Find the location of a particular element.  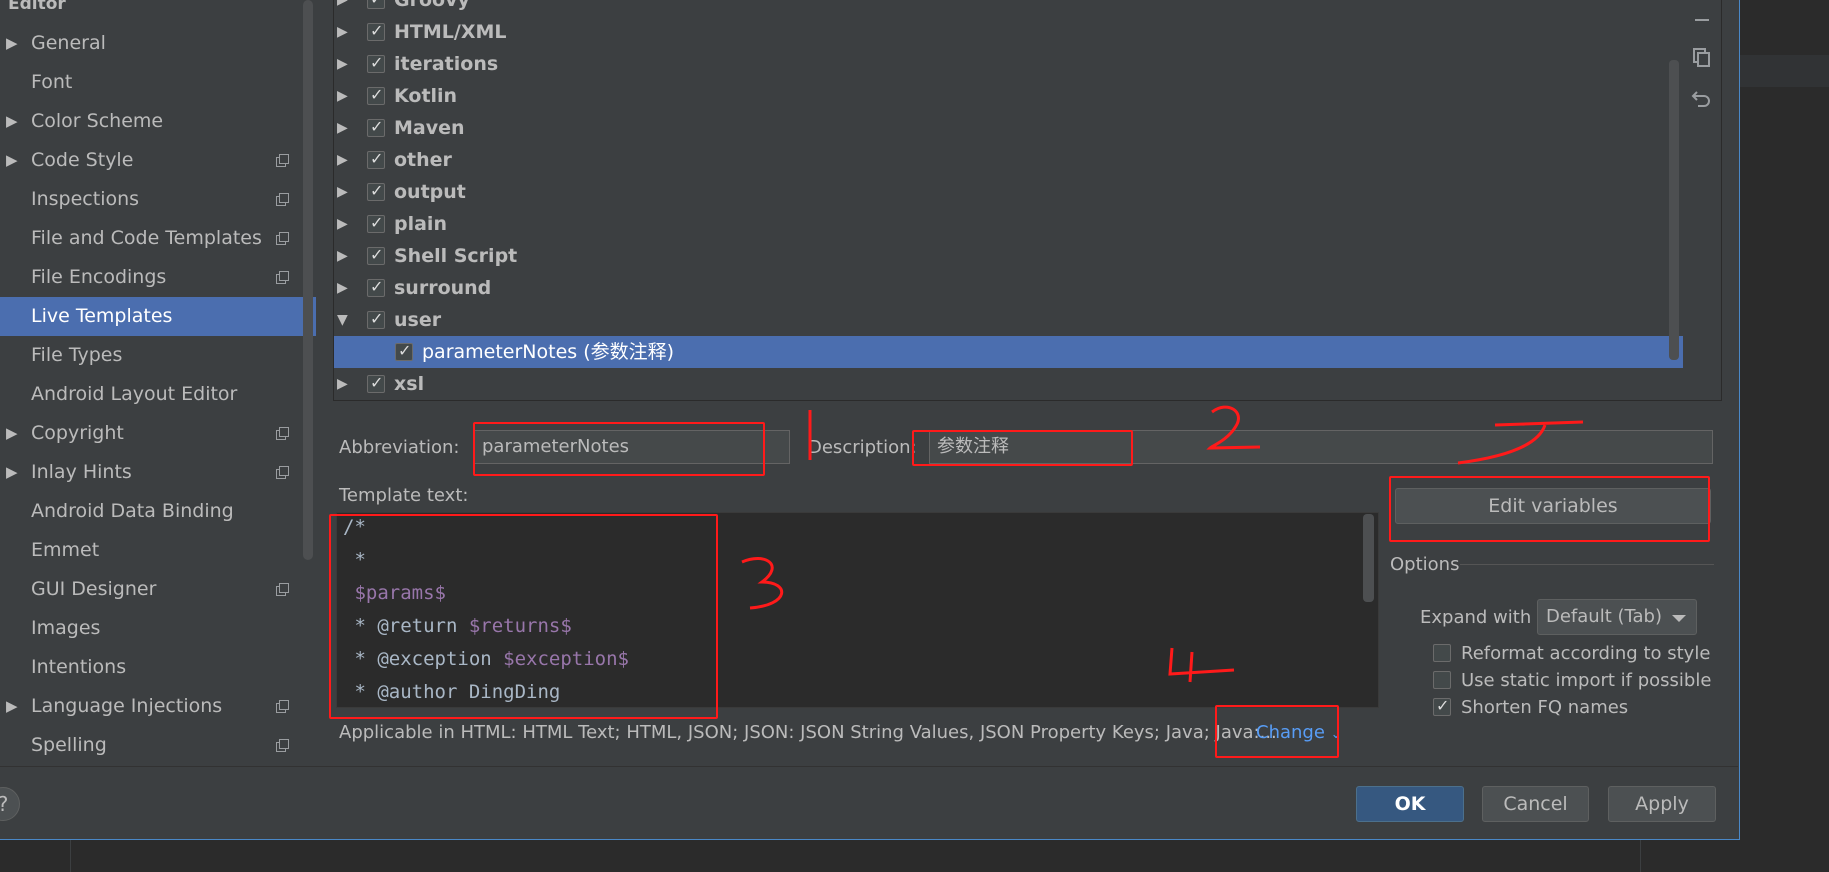

sidebar-item-label: File and Code Templates is located at coordinates (146, 238).